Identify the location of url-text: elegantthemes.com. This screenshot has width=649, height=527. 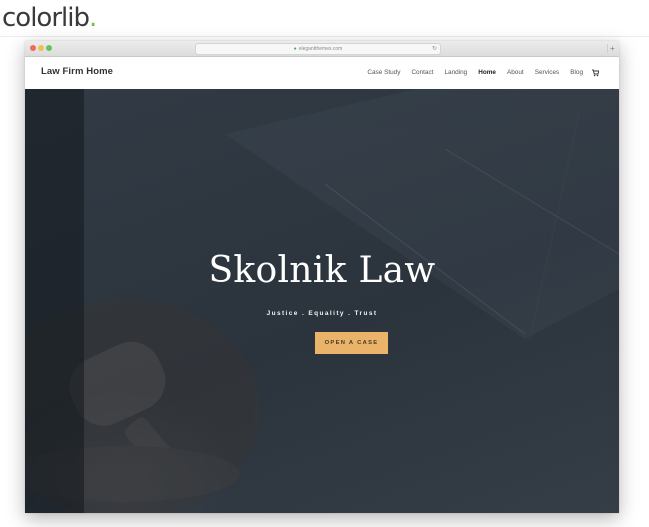
(320, 49).